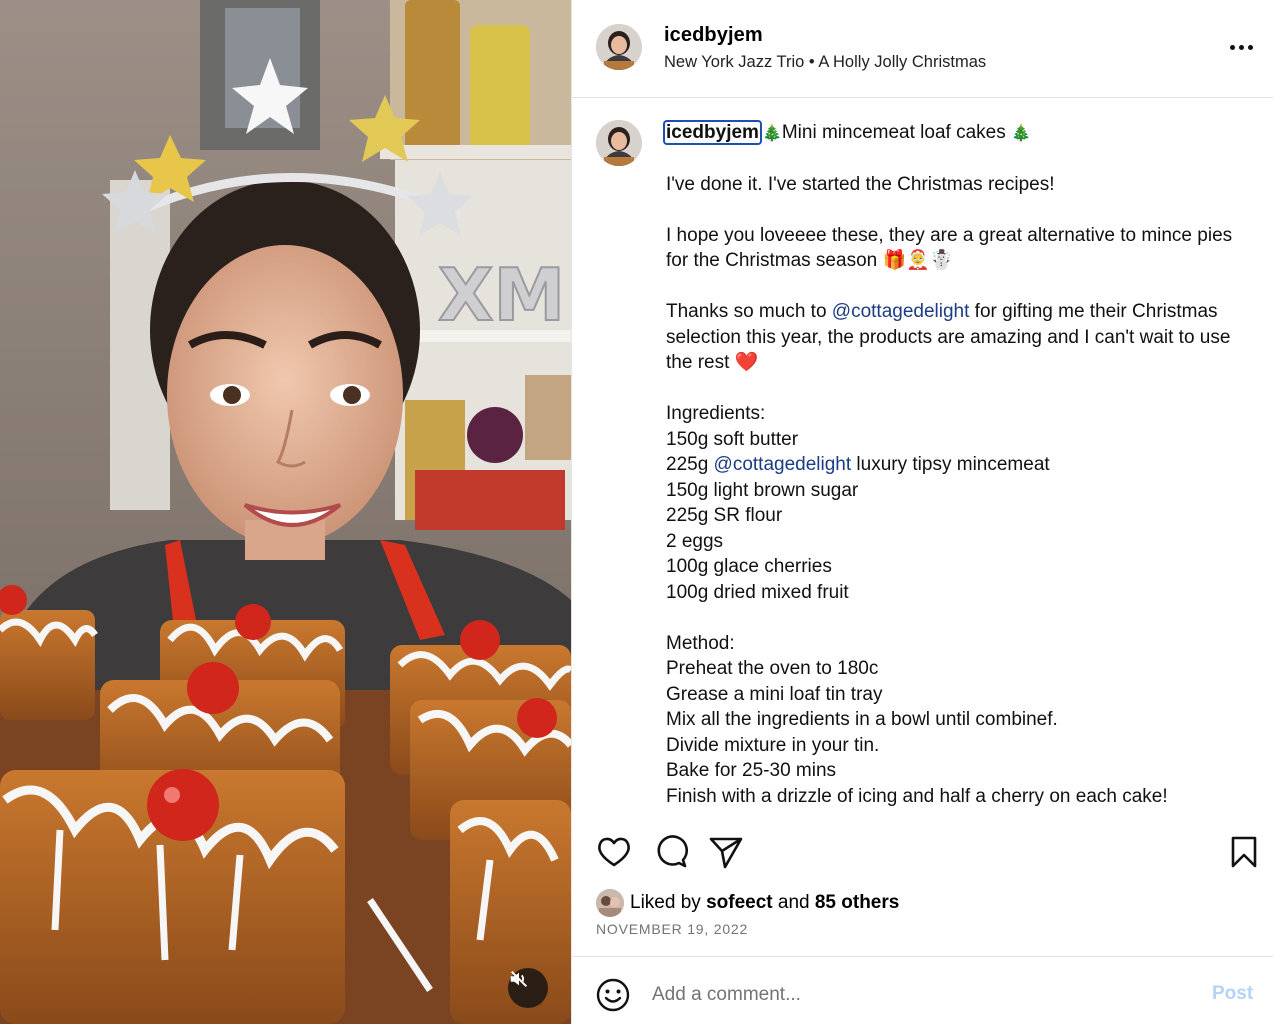  What do you see at coordinates (716, 413) in the screenshot?
I see `ingredients-heading: Ingredients:` at bounding box center [716, 413].